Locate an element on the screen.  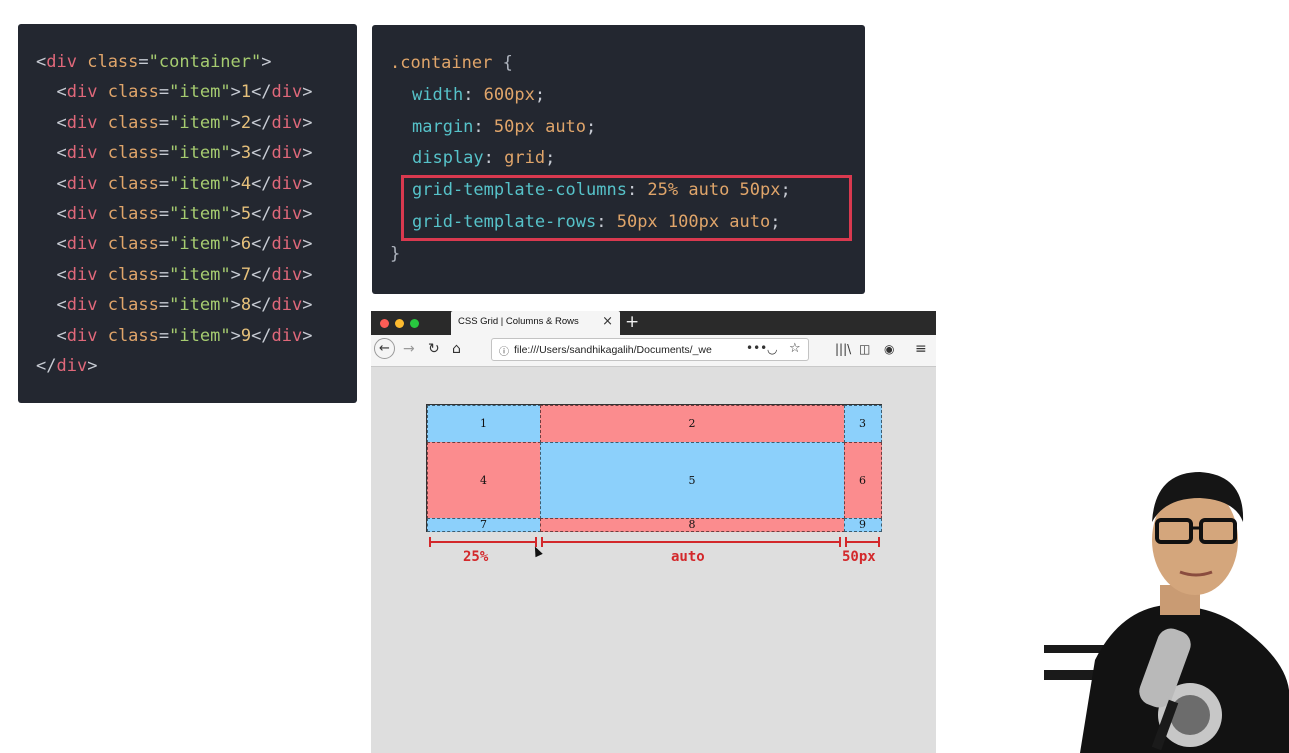
css-value: 50px auto is located at coordinates (540, 126).